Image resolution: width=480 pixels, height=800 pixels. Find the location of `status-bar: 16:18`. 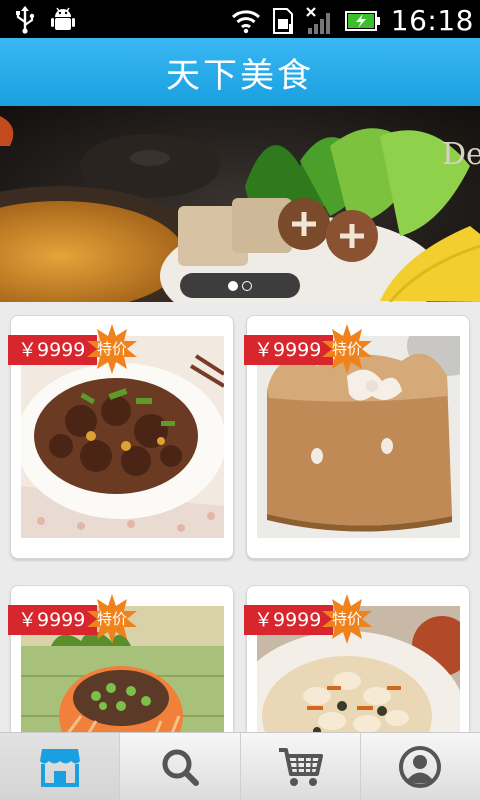

status-bar: 16:18 is located at coordinates (240, 19).